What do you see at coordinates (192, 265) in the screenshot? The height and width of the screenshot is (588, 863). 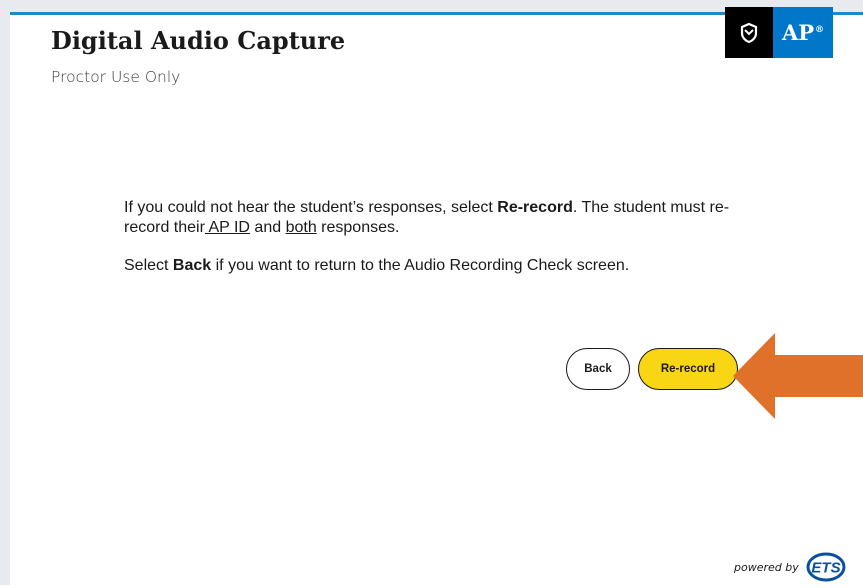 I see `back-emphasis: Back` at bounding box center [192, 265].